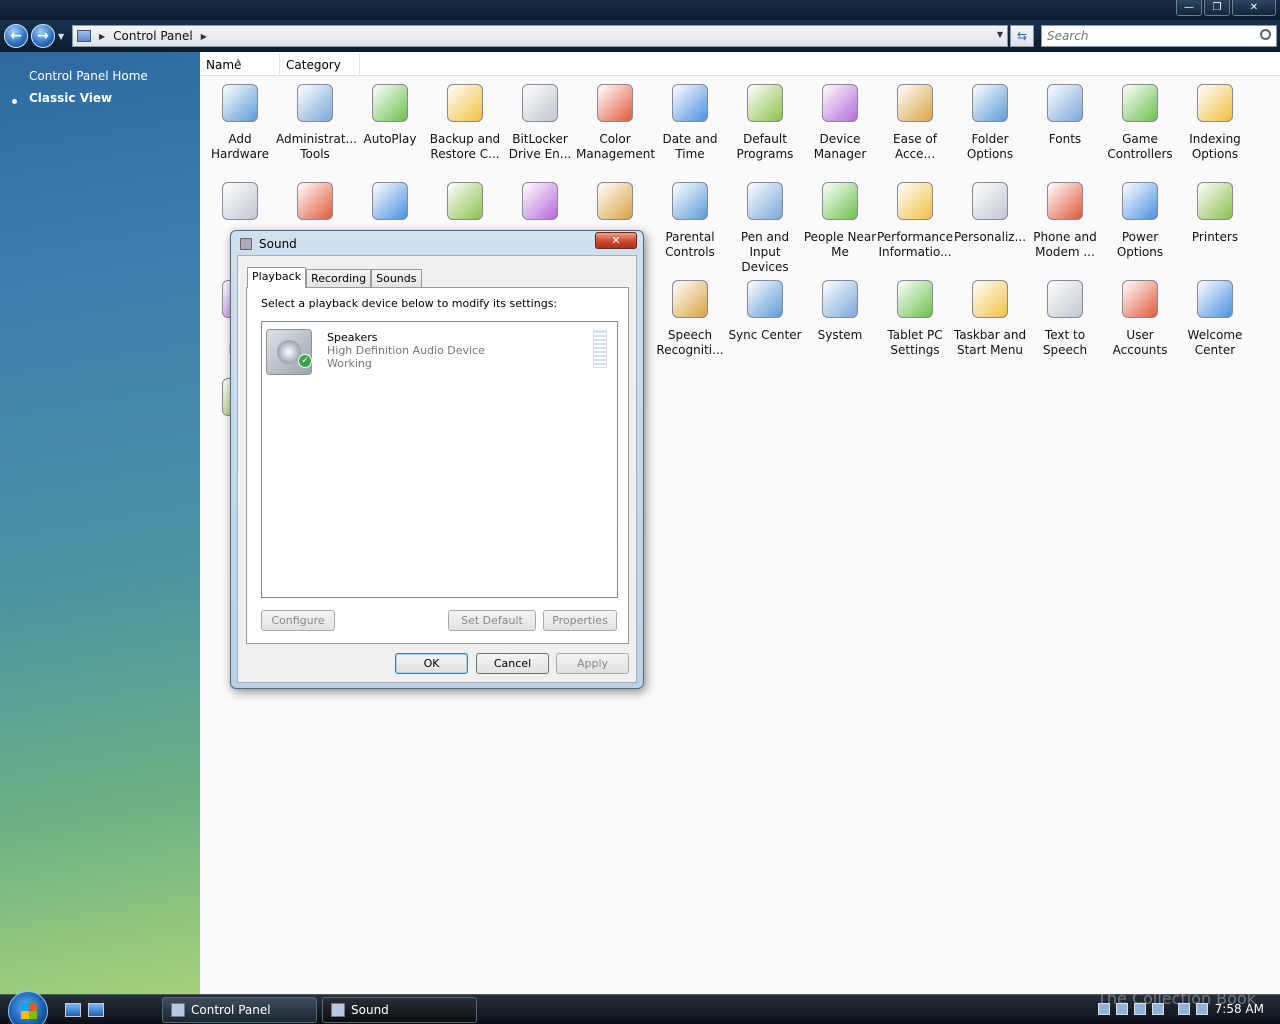  What do you see at coordinates (990, 300) in the screenshot?
I see `taskbar-icon` at bounding box center [990, 300].